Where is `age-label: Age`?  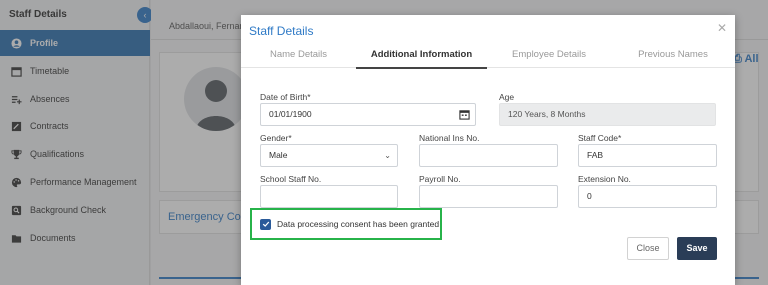 age-label: Age is located at coordinates (507, 97).